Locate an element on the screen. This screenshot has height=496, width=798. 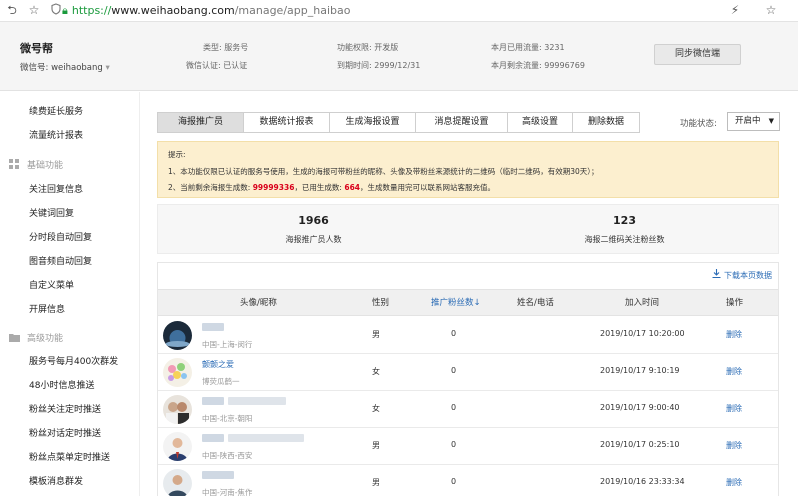
url-path: /manage/app_haibao is located at coordinates (292, 10).